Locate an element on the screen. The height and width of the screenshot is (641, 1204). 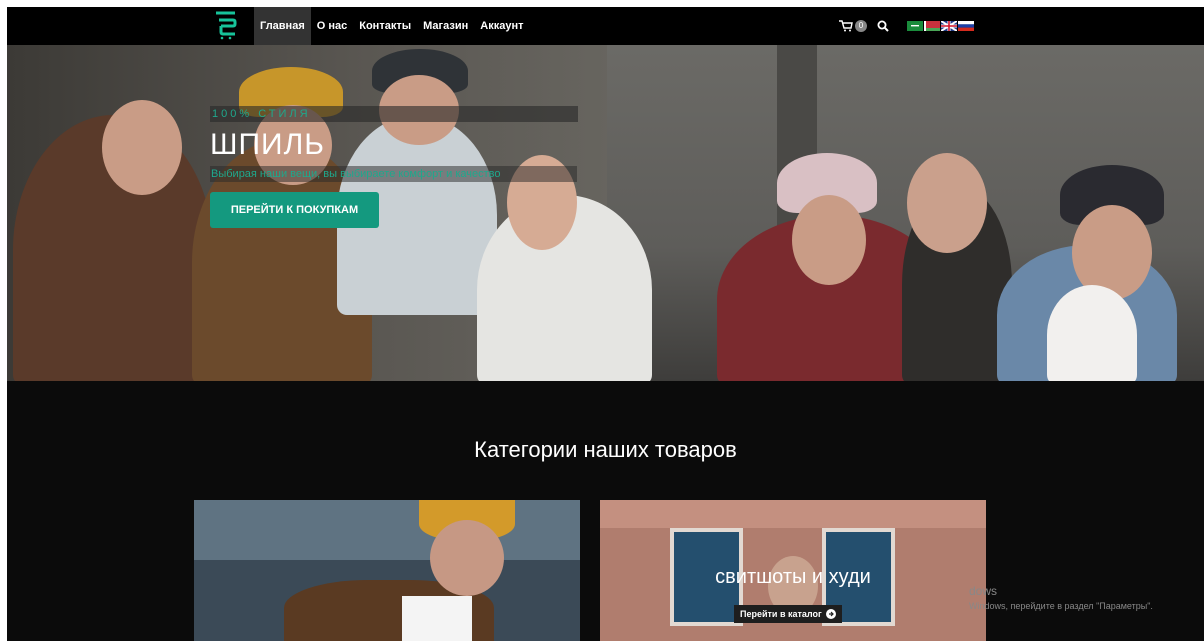
cart-button: 0 is located at coordinates (853, 26).